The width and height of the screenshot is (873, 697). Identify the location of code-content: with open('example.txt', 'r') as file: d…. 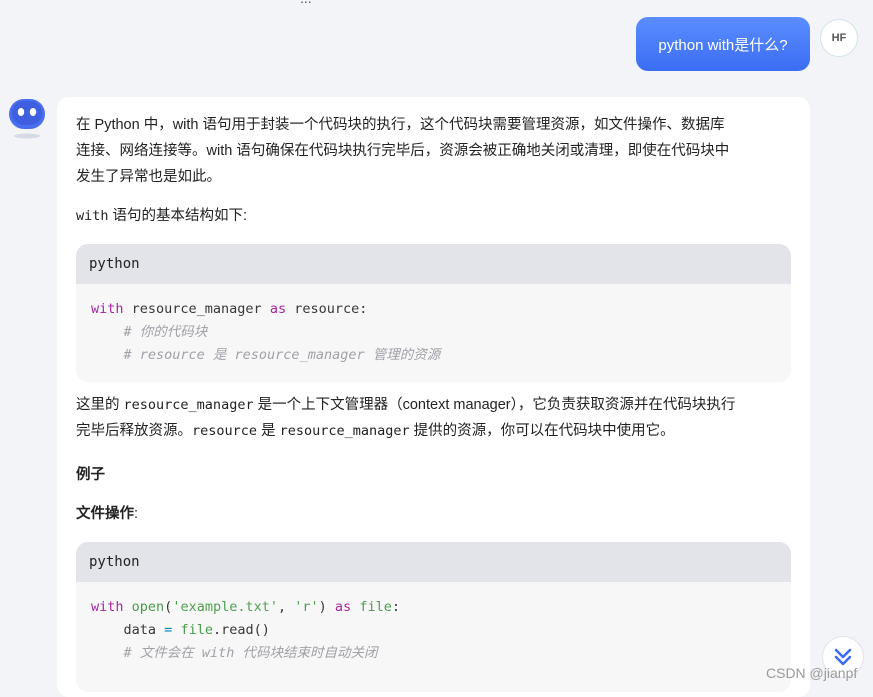
(433, 623).